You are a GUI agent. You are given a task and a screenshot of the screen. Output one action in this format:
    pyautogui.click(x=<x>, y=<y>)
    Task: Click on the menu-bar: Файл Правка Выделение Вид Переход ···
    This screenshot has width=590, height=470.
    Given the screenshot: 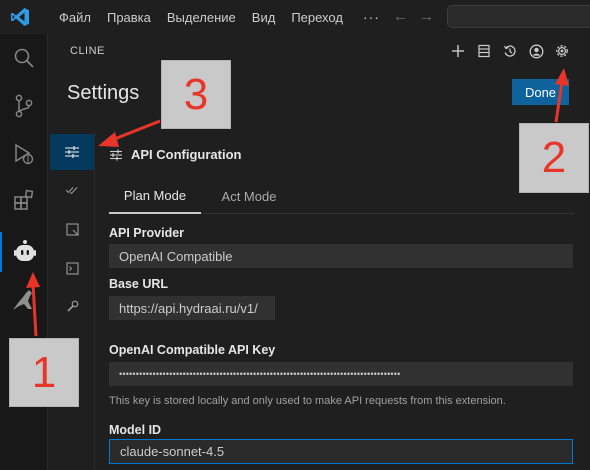 What is the action you would take?
    pyautogui.click(x=227, y=17)
    